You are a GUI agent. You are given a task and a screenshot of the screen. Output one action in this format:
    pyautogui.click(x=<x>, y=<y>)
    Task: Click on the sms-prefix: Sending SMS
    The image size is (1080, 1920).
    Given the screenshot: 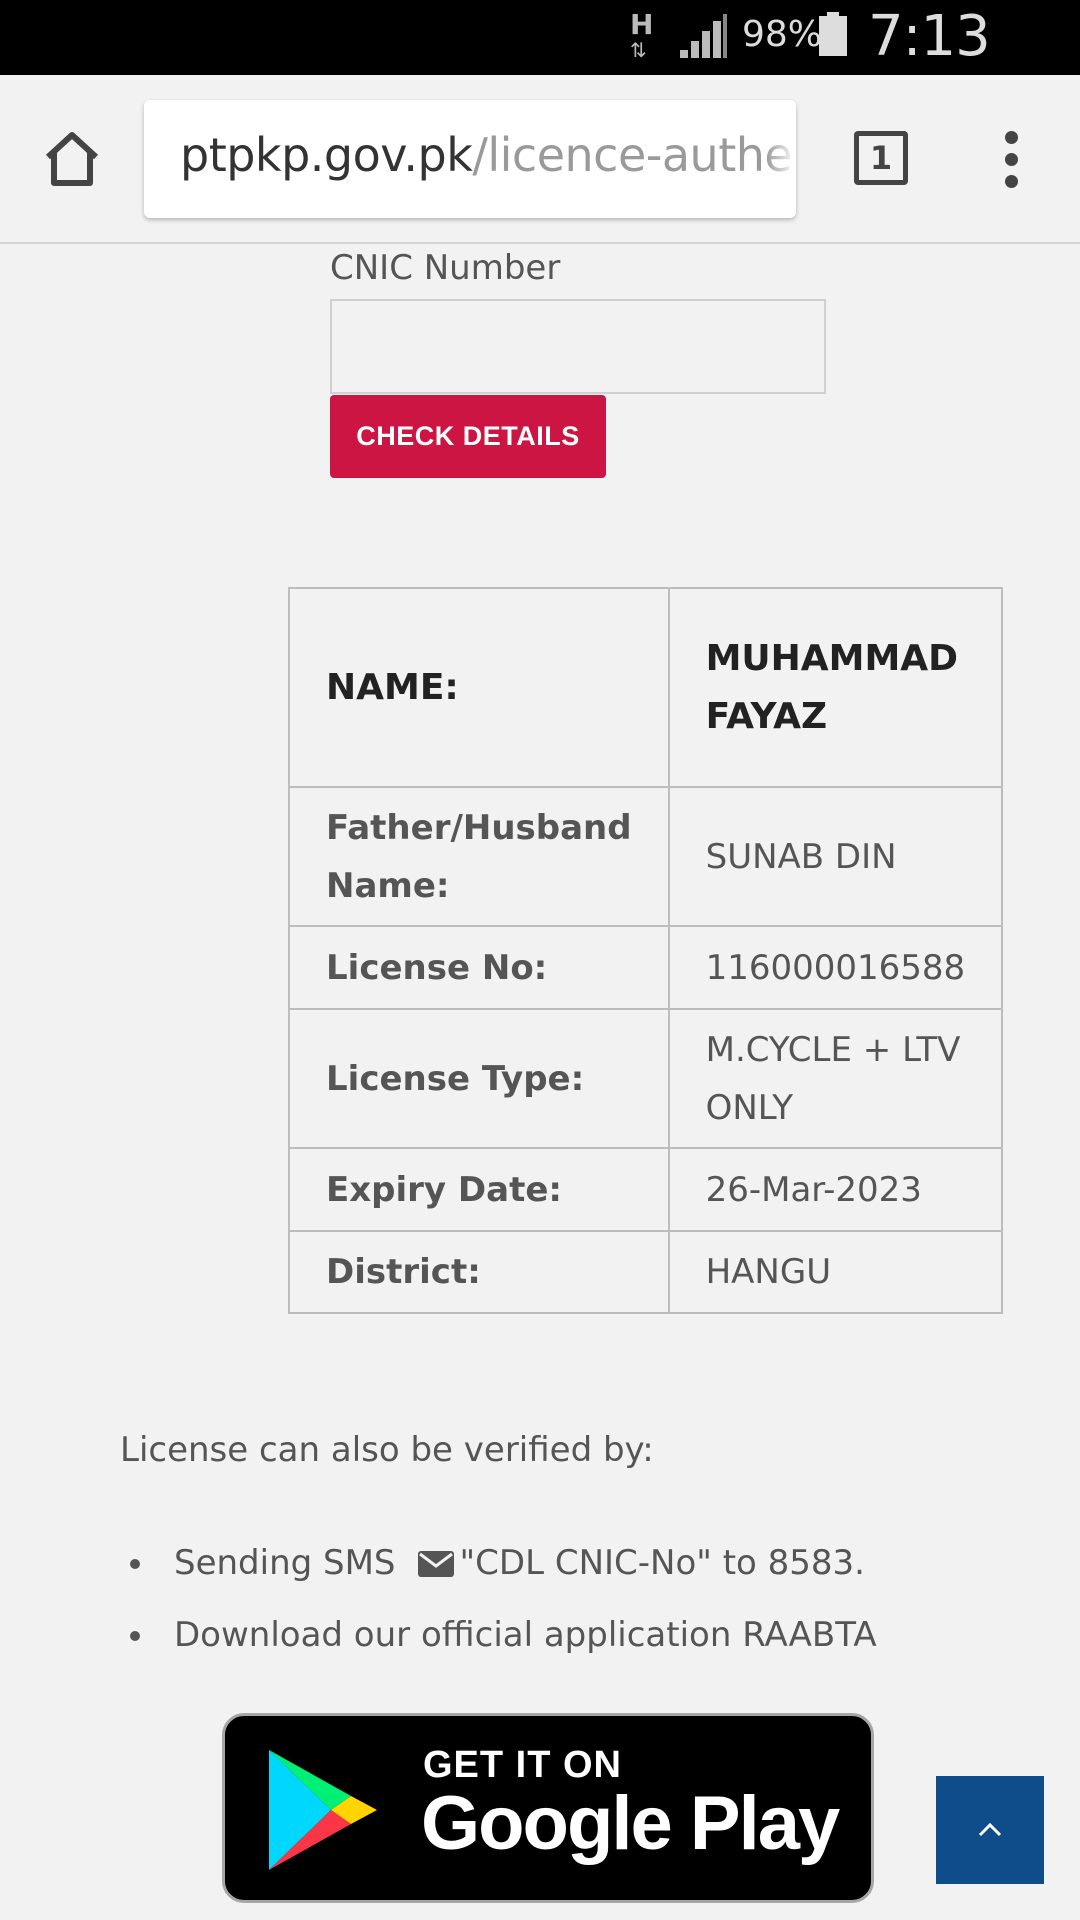 What is the action you would take?
    pyautogui.click(x=285, y=1563)
    